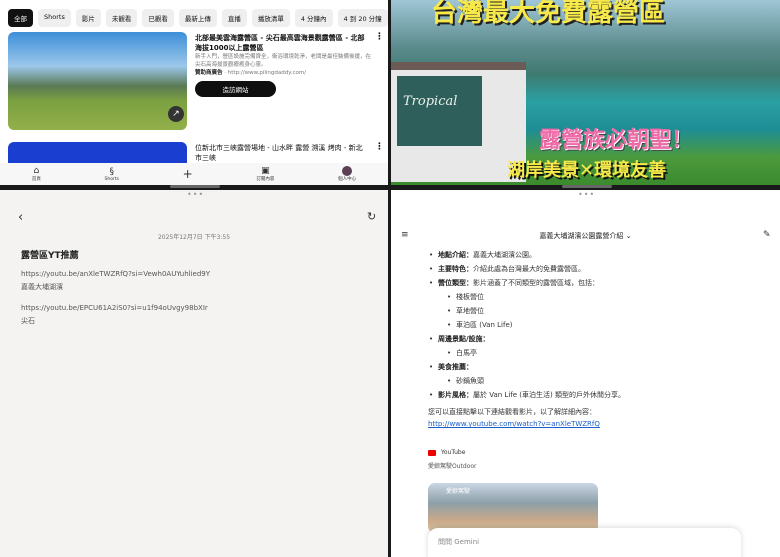 The height and width of the screenshot is (557, 780). I want to click on plus-icon: +, so click(187, 174).